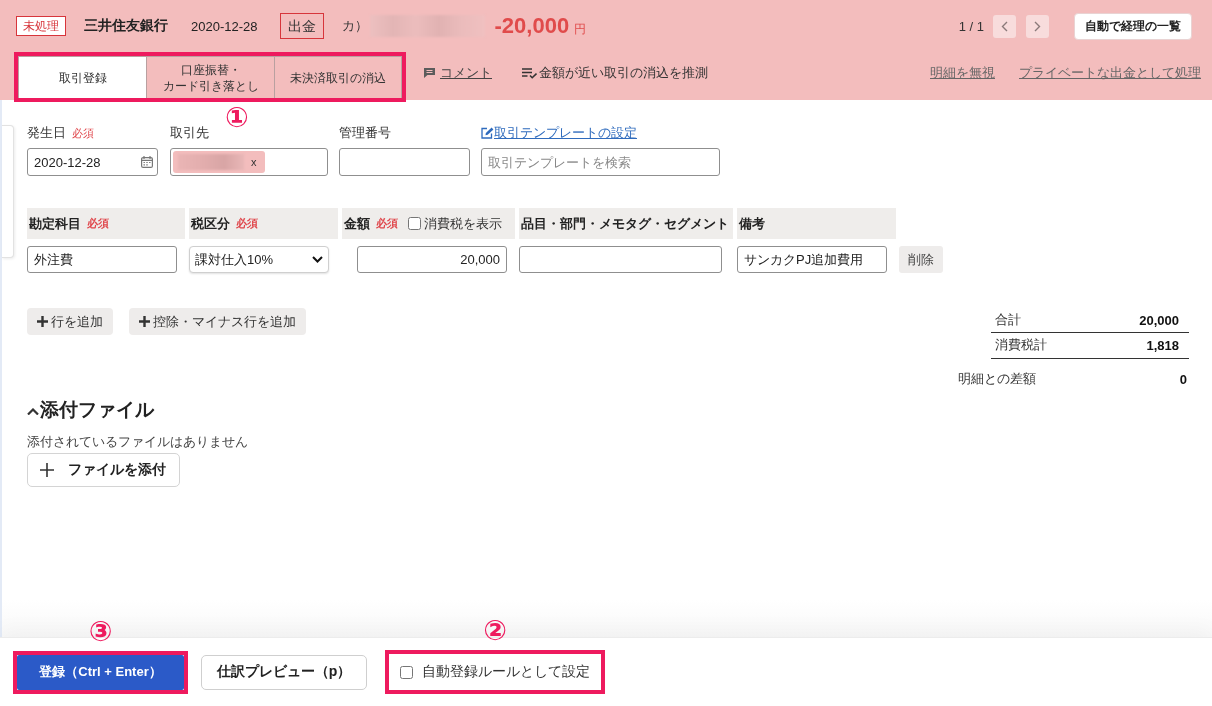 This screenshot has height=706, width=1212. I want to click on previous-button, so click(1004, 26).